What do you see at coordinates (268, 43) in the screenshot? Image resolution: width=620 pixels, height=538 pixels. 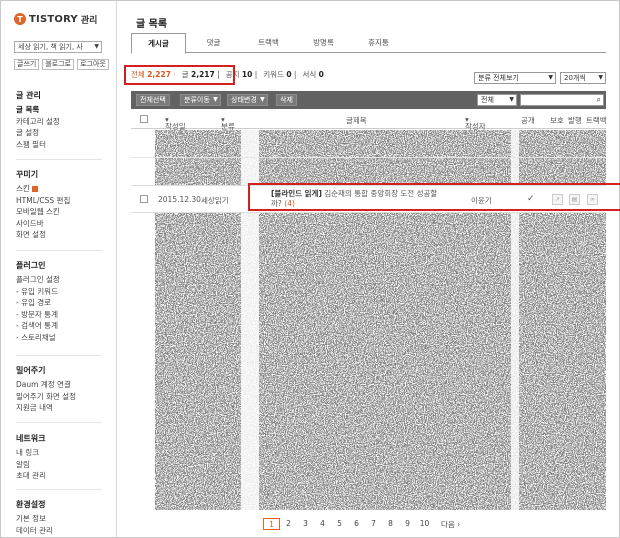 I see `tab-trackbacks: 트랙백` at bounding box center [268, 43].